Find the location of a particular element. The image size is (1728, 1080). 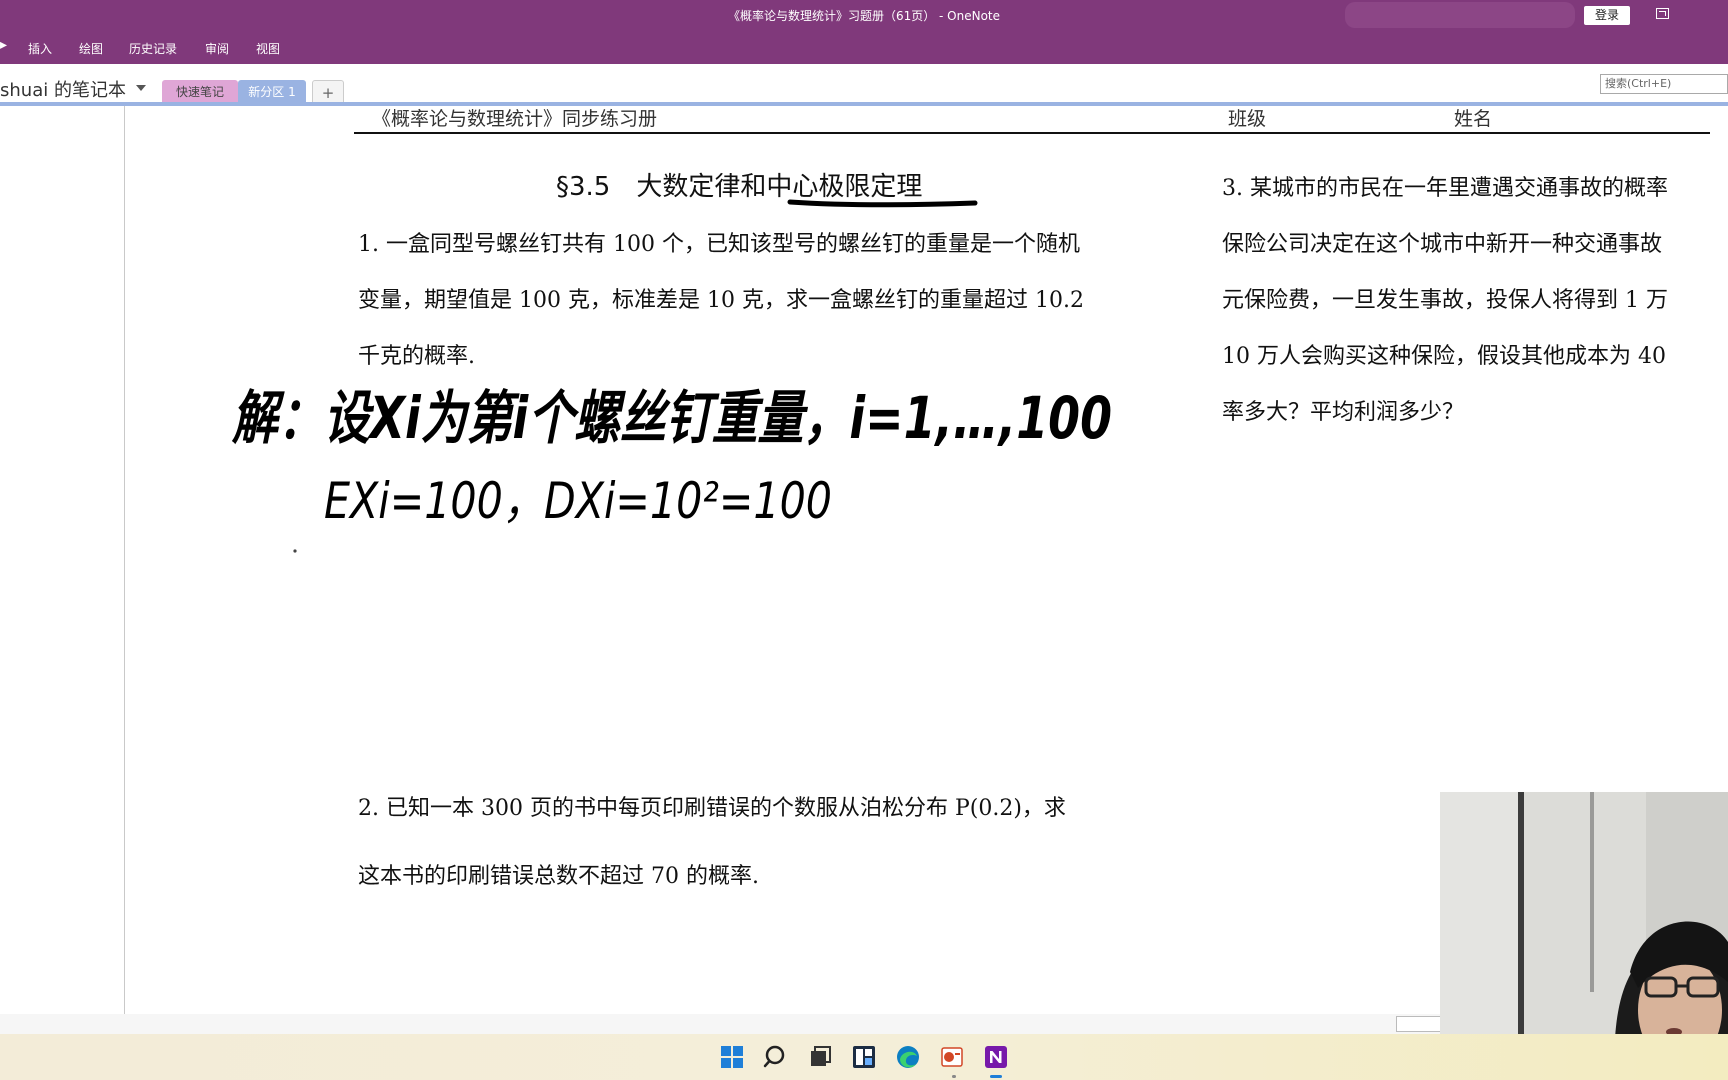

running-indicator is located at coordinates (954, 1076).